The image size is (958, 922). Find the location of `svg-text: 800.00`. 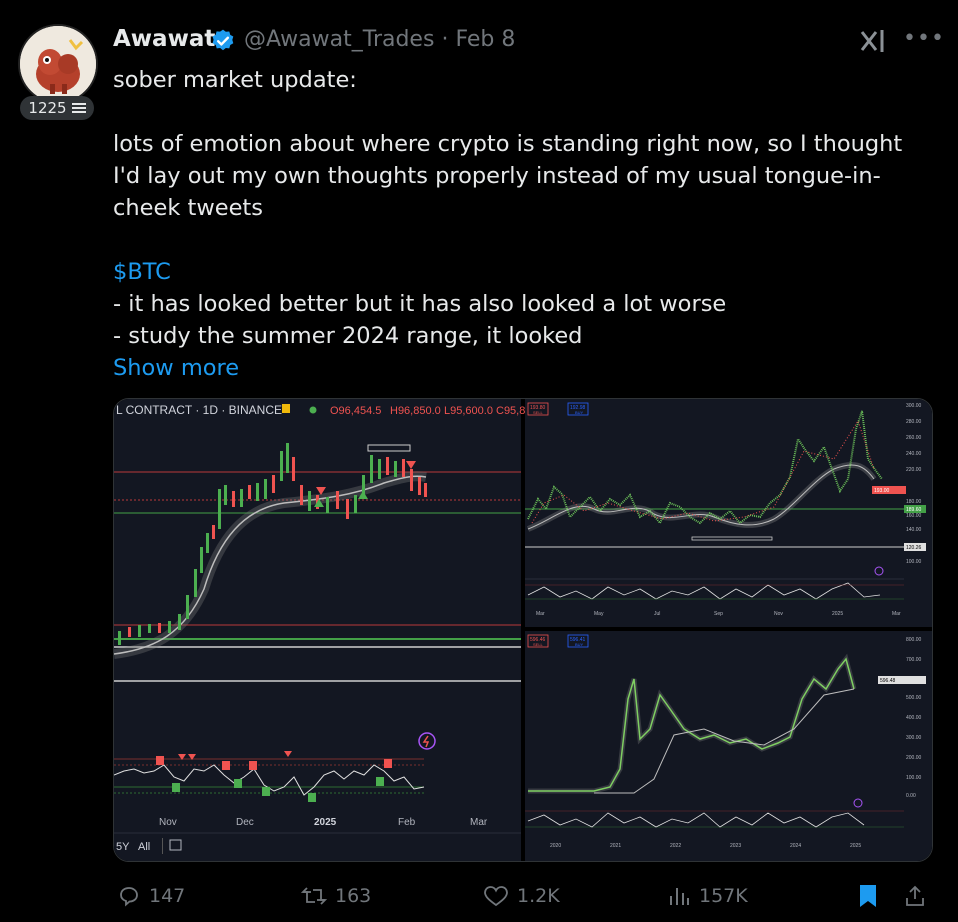

svg-text: 800.00 is located at coordinates (914, 640).